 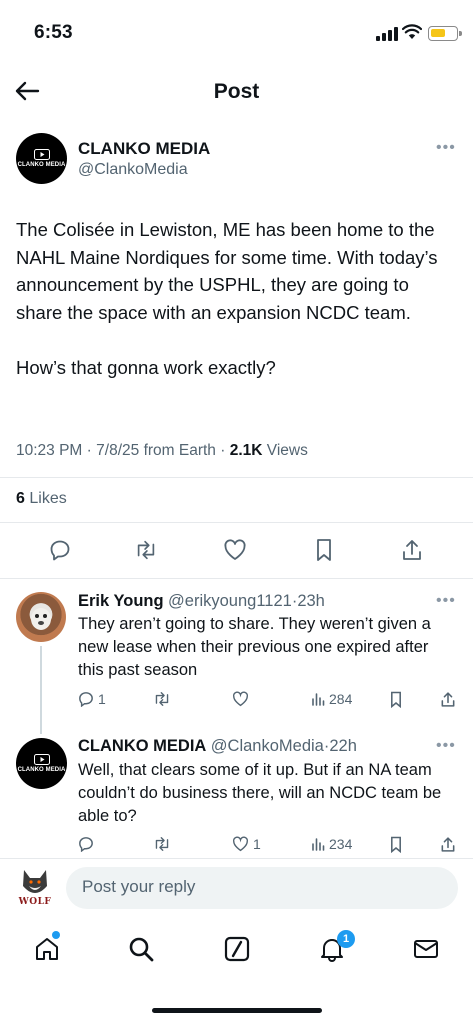 What do you see at coordinates (237, 949) in the screenshot?
I see `grok-icon` at bounding box center [237, 949].